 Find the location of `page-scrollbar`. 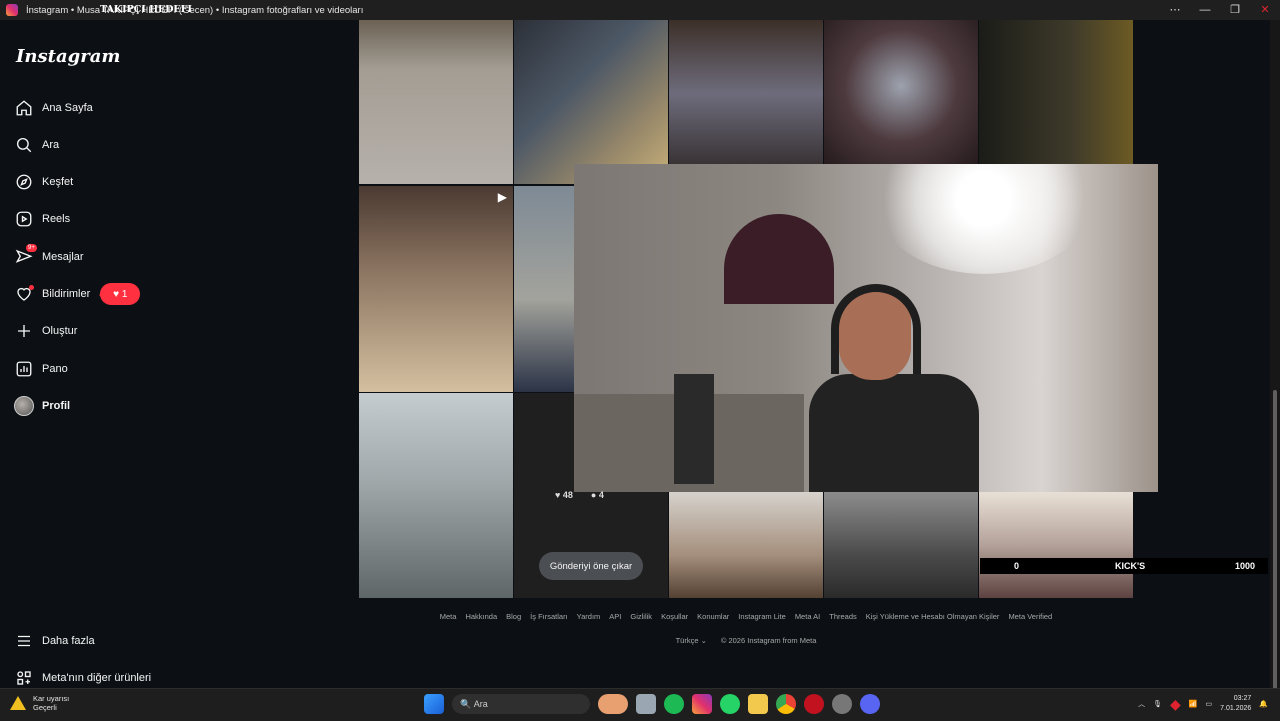

page-scrollbar is located at coordinates (1275, 355).